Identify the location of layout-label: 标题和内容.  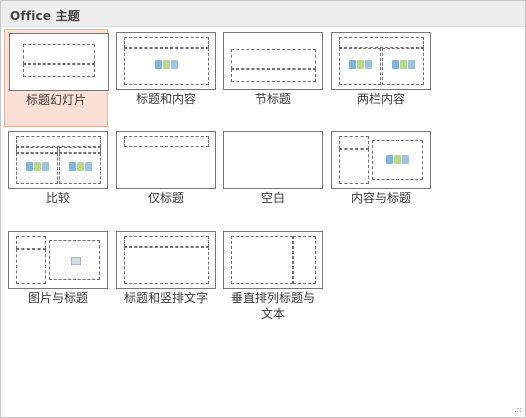
(165, 99).